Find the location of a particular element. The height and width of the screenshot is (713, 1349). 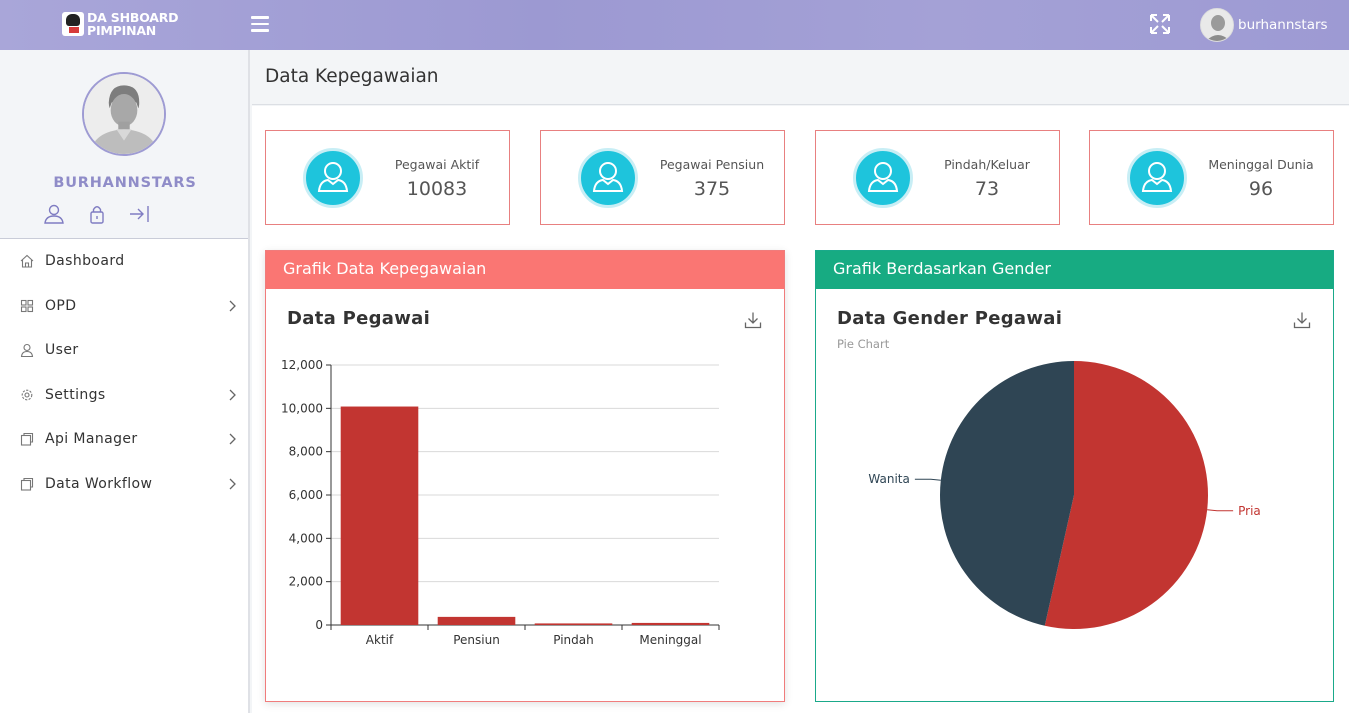

panel-header: Grafik Data Kepegawaian is located at coordinates (525, 270).